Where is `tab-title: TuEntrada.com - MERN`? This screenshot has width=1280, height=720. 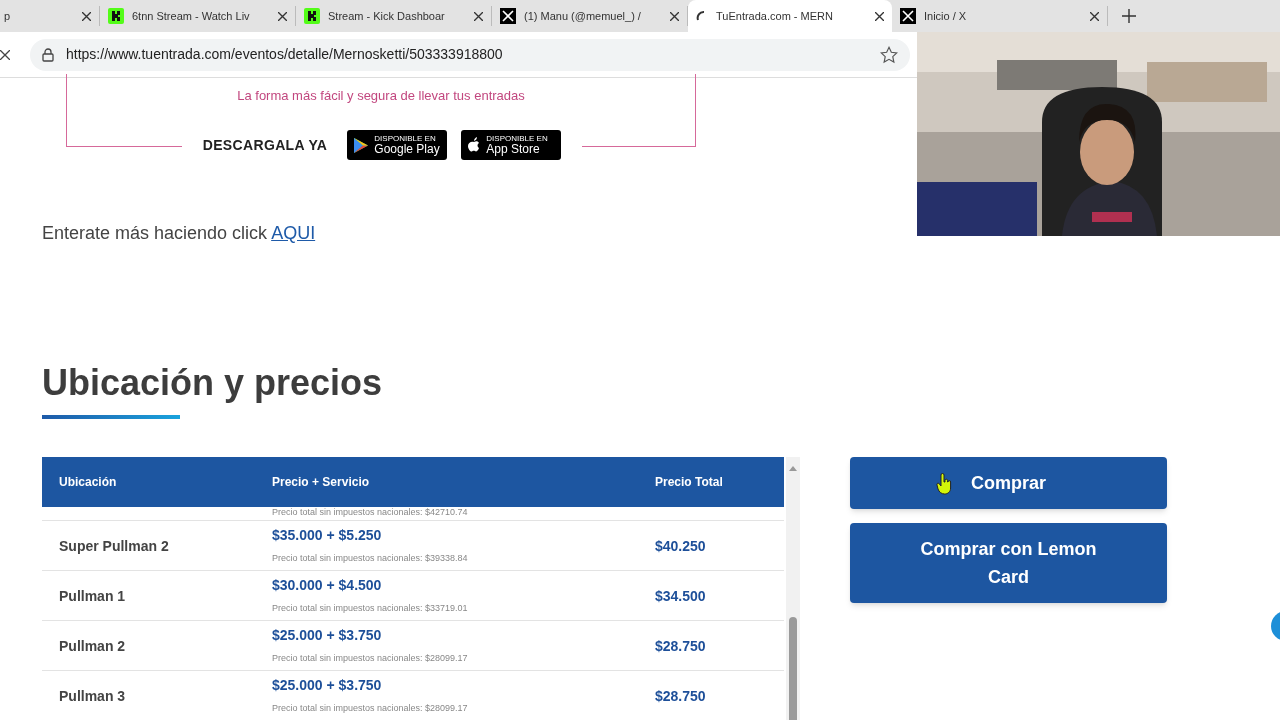
tab-title: TuEntrada.com - MERN is located at coordinates (775, 16).